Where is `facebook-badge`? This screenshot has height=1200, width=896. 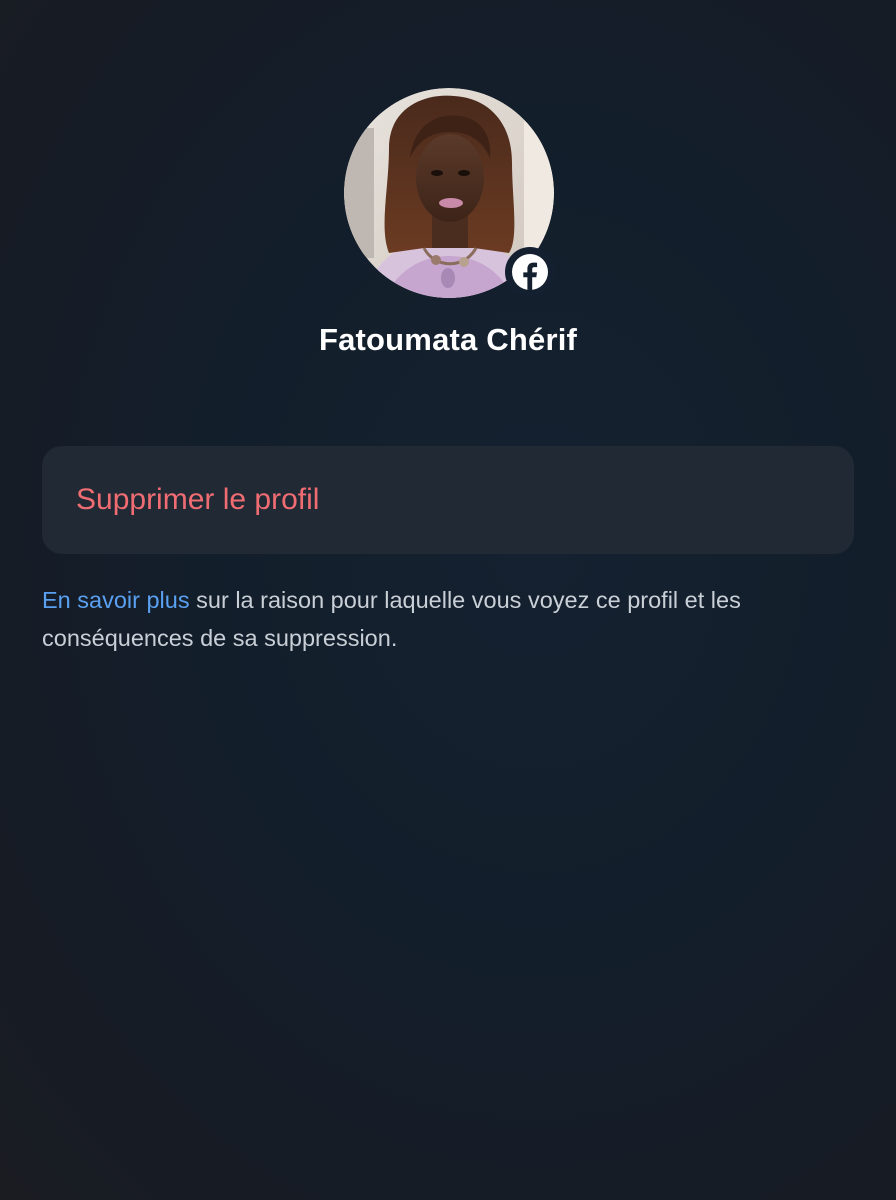 facebook-badge is located at coordinates (530, 272).